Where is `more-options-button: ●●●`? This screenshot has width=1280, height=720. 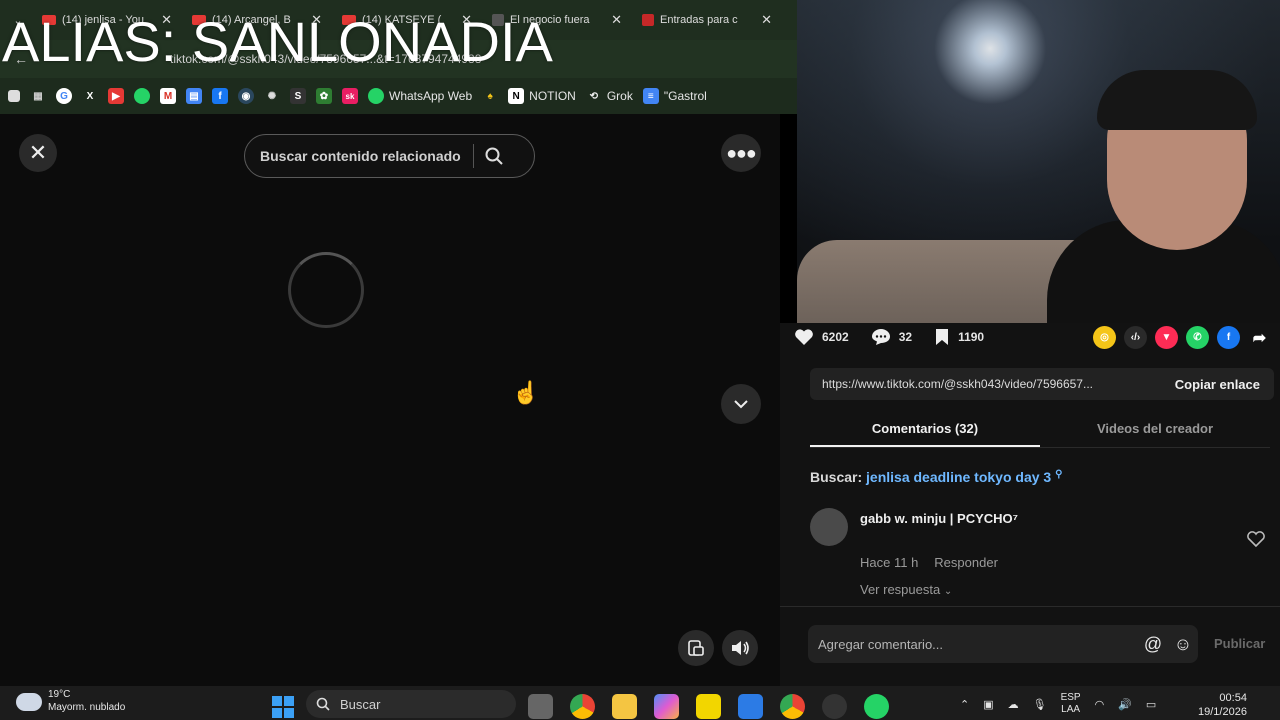
more-options-button: ●●● is located at coordinates (741, 153).